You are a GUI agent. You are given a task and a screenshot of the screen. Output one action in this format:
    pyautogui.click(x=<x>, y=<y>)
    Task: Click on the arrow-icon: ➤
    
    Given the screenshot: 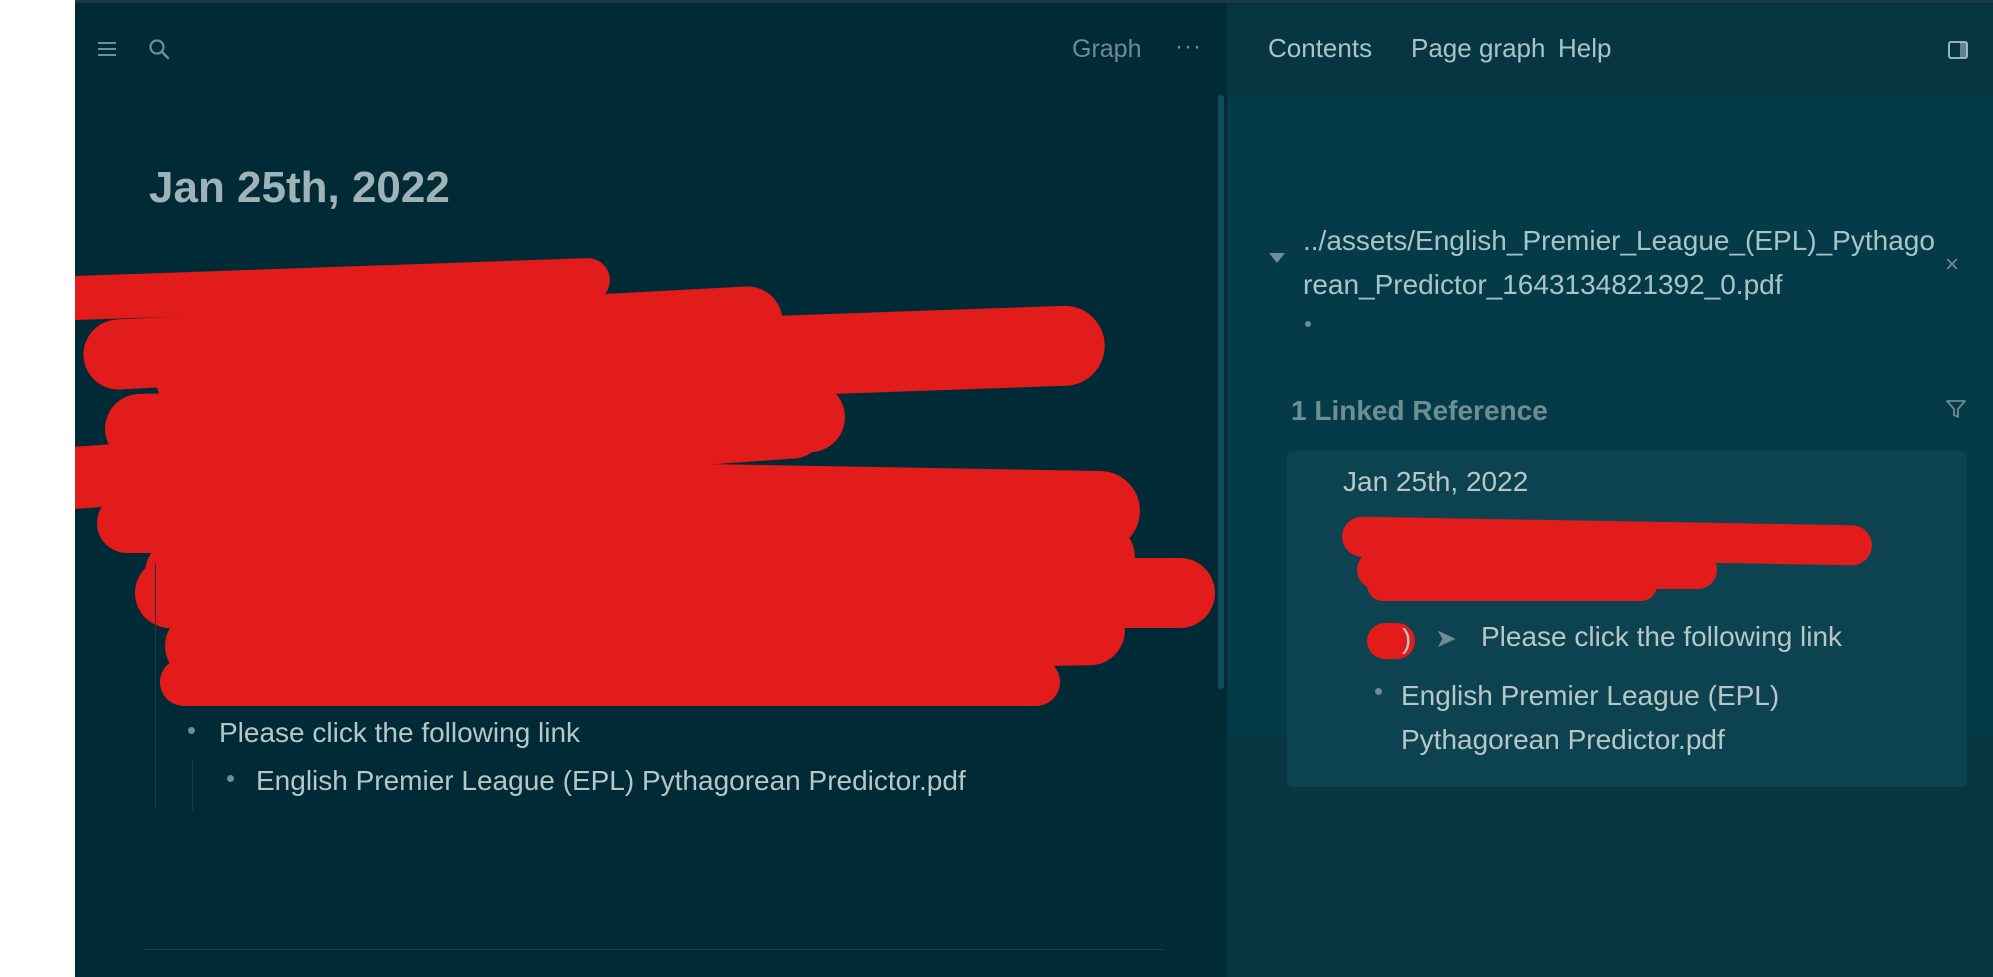 What is the action you would take?
    pyautogui.click(x=1446, y=638)
    